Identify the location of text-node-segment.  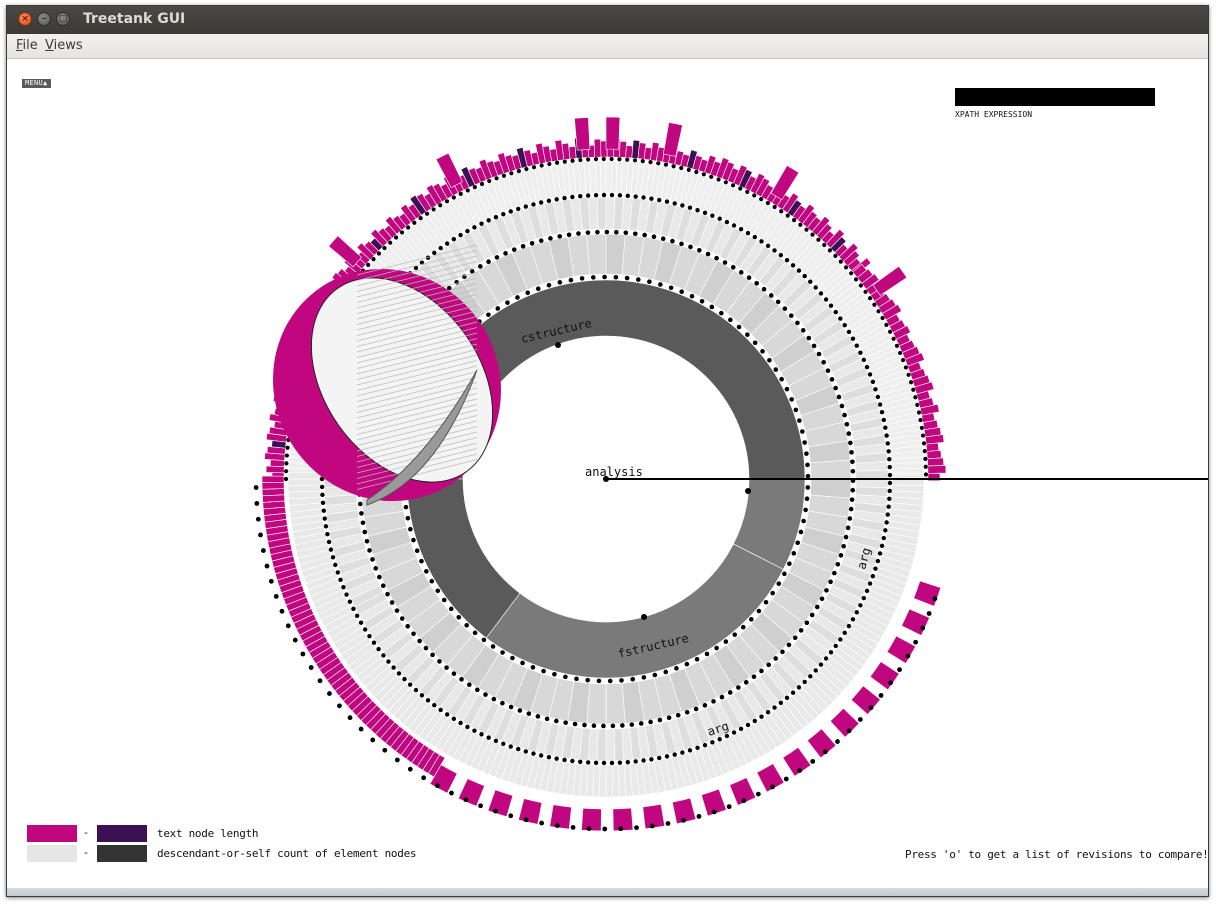
(273, 479).